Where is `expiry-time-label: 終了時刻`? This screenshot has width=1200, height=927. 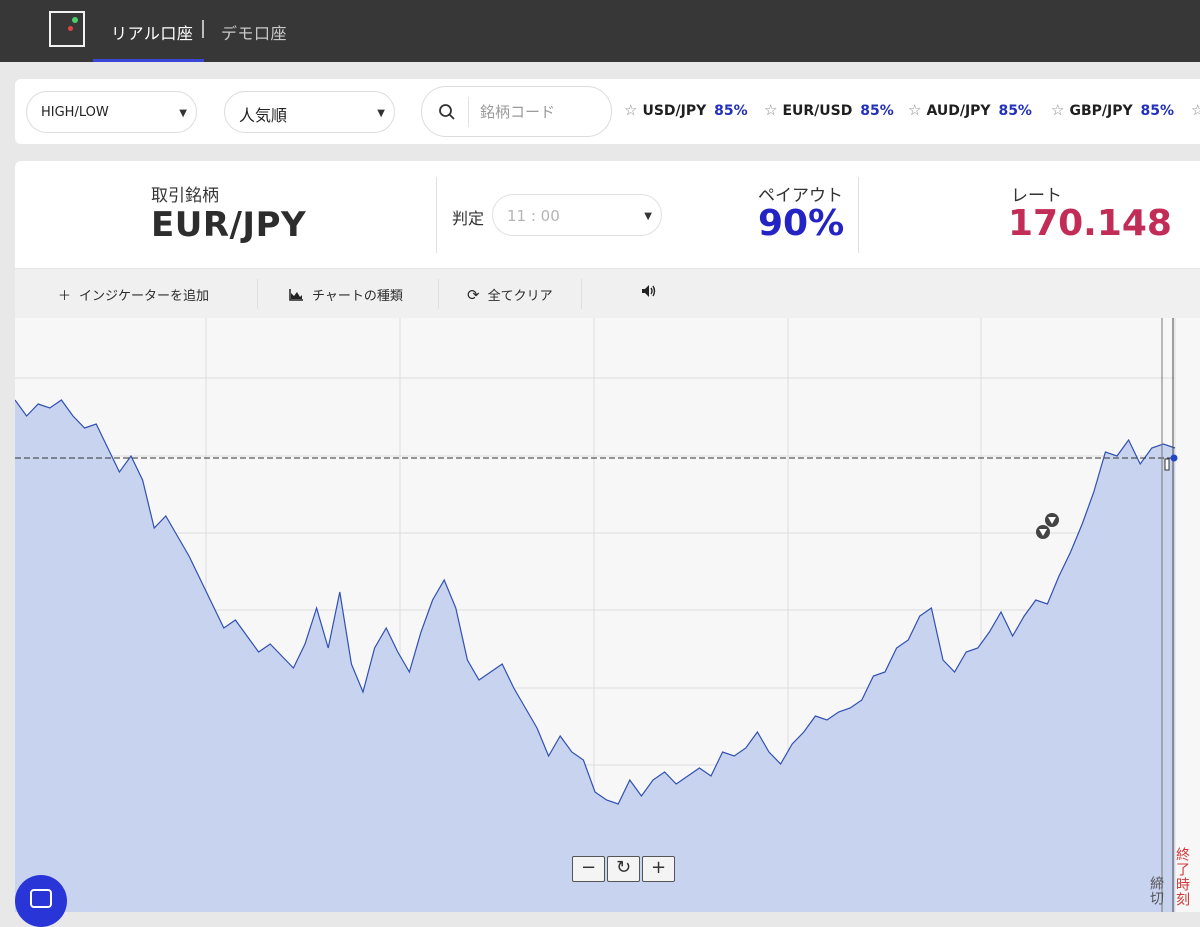
expiry-time-label: 終了時刻 is located at coordinates (1182, 877).